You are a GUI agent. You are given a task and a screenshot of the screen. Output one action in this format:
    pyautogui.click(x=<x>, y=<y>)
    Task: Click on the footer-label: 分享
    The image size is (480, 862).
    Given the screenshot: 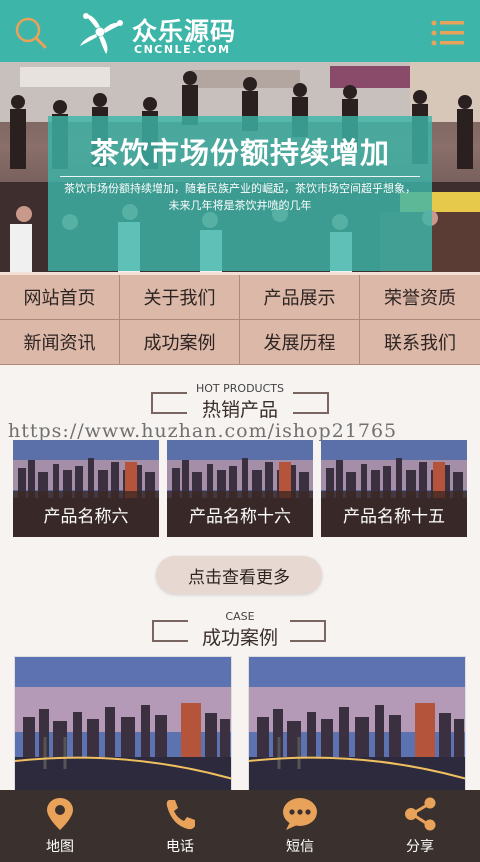 What is the action you would take?
    pyautogui.click(x=420, y=847)
    